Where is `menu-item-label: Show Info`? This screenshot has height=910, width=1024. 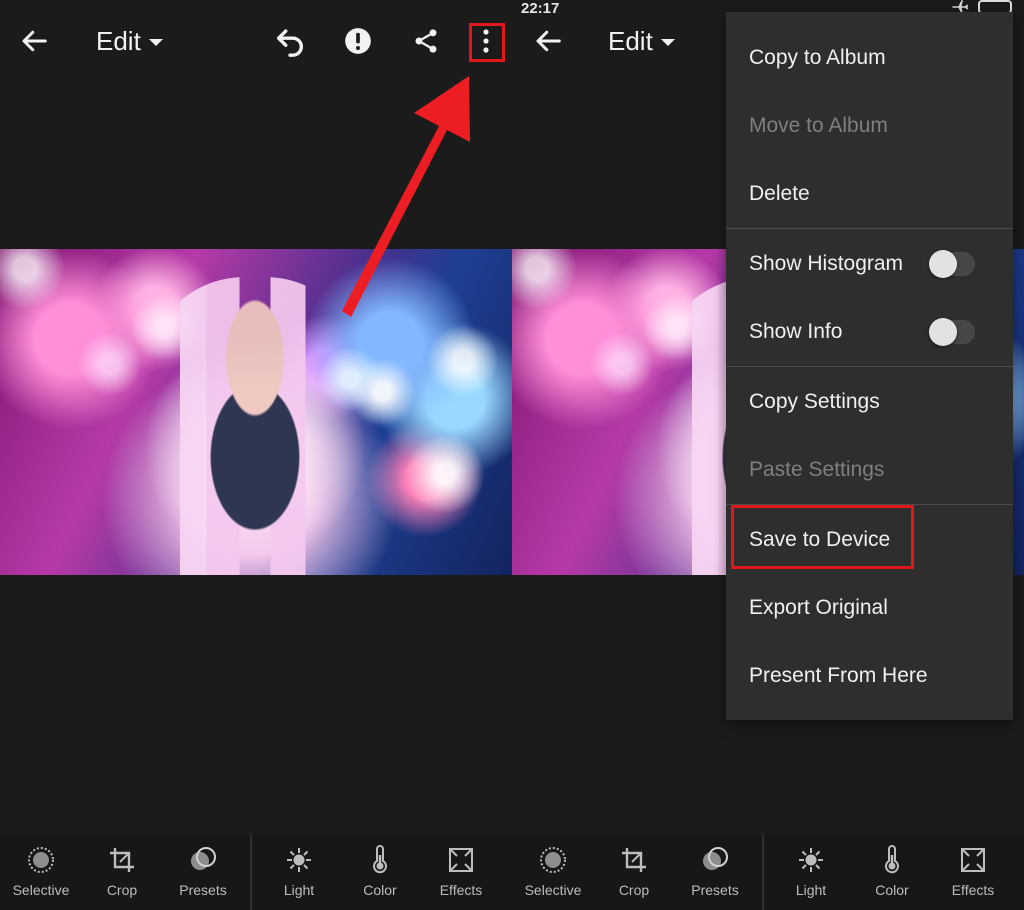 menu-item-label: Show Info is located at coordinates (796, 331).